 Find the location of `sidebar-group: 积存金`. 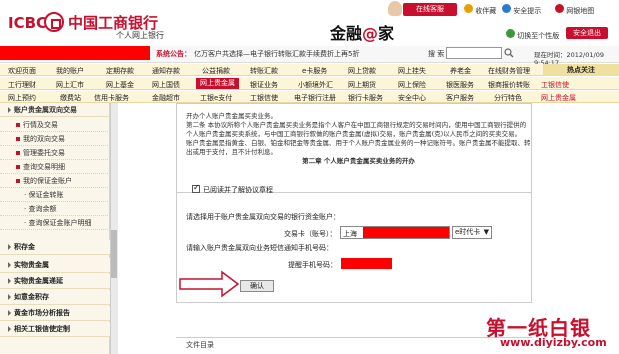

sidebar-group: 积存金 is located at coordinates (55, 247).